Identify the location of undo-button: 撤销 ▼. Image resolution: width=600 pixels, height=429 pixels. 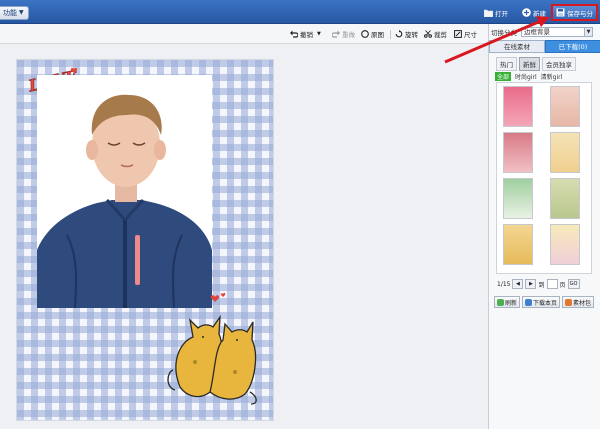
(305, 34).